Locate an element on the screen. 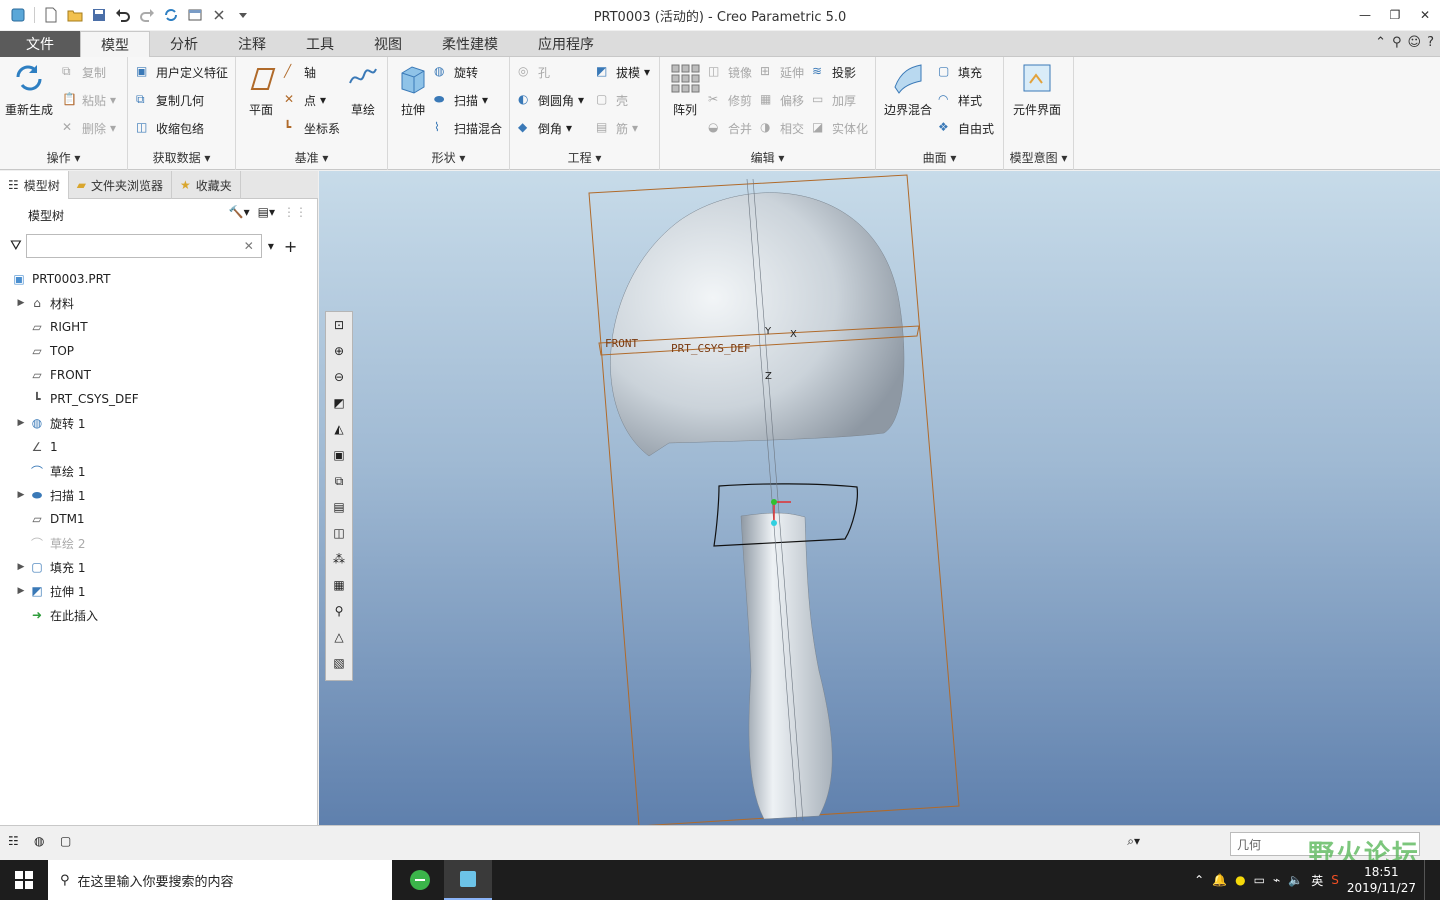 This screenshot has height=900, width=1440. fill-button: ▢ 填充 is located at coordinates (960, 72).